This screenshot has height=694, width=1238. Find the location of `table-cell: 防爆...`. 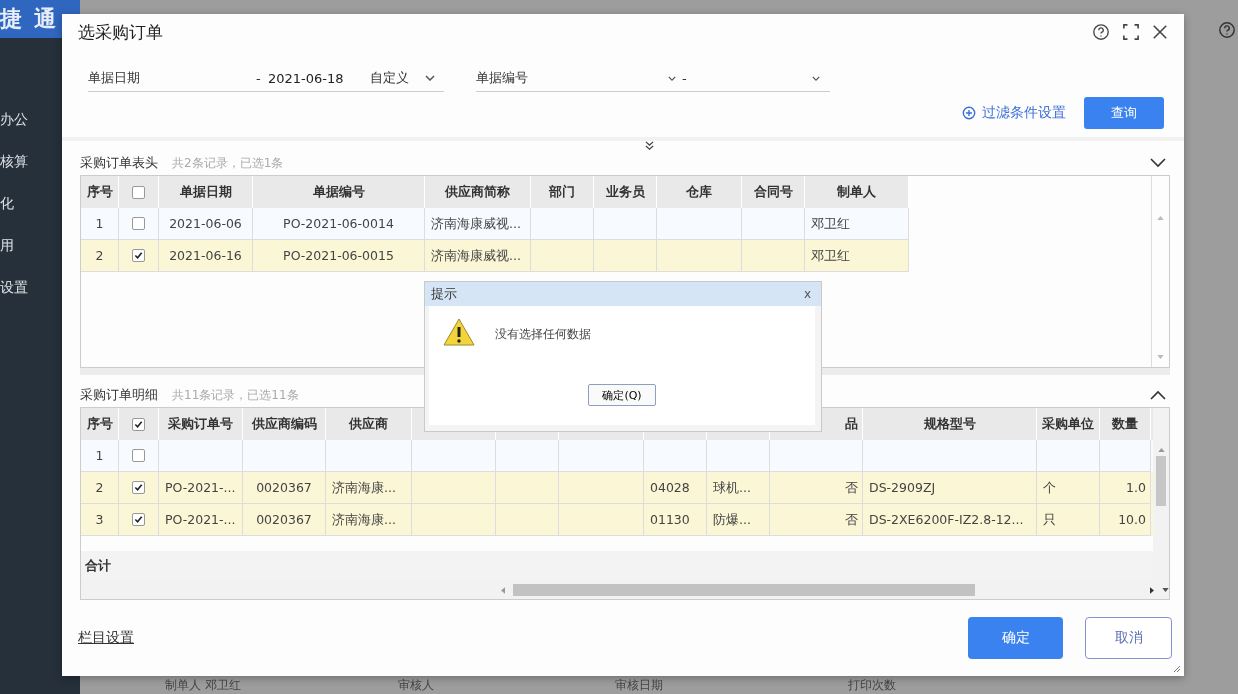

table-cell: 防爆... is located at coordinates (738, 520).